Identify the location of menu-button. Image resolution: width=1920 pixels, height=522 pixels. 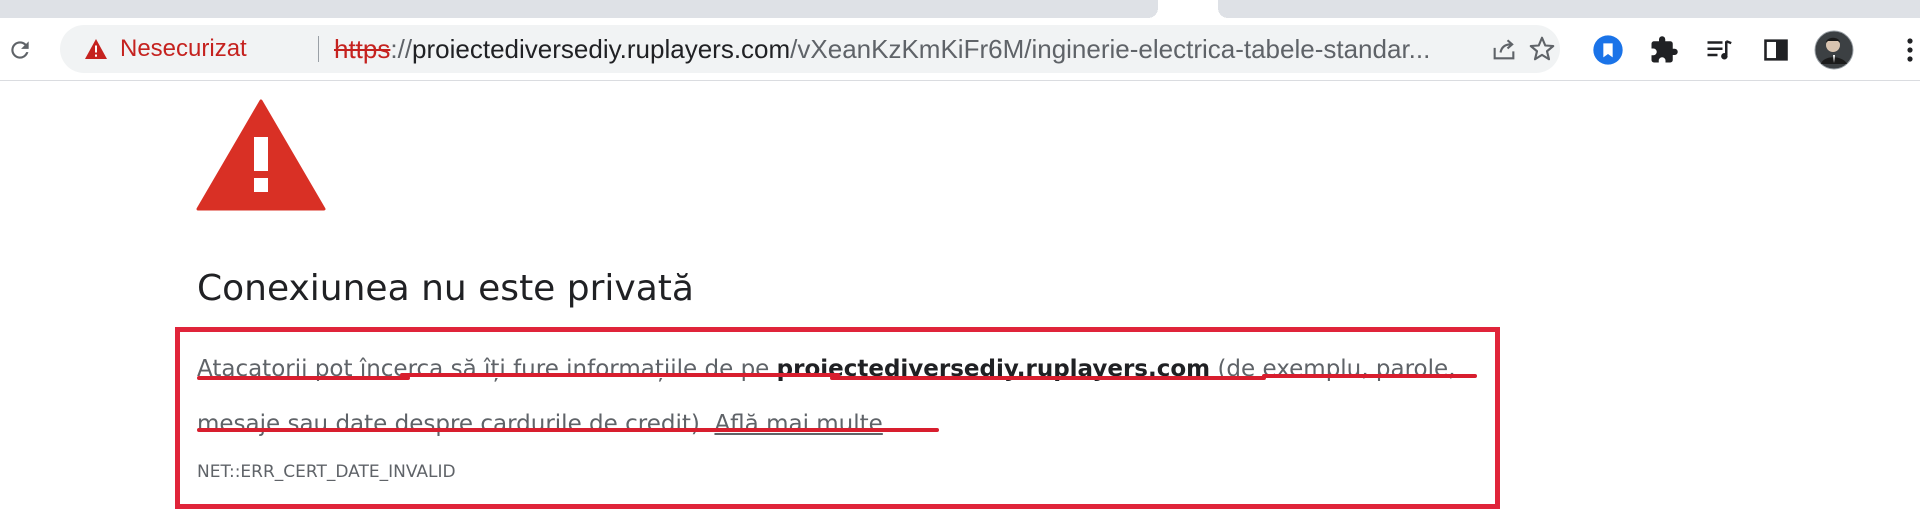
(1910, 50).